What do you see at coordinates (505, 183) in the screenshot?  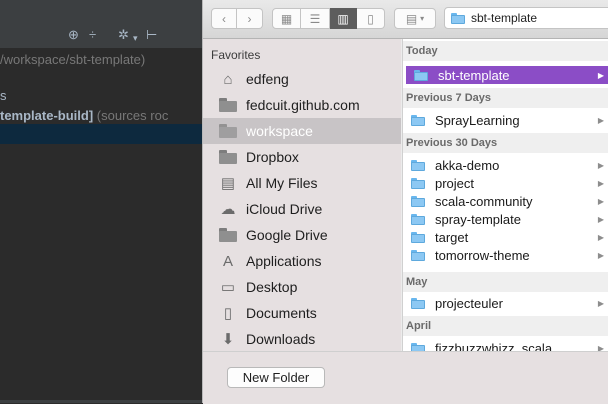 I see `list-item-project: project ▶` at bounding box center [505, 183].